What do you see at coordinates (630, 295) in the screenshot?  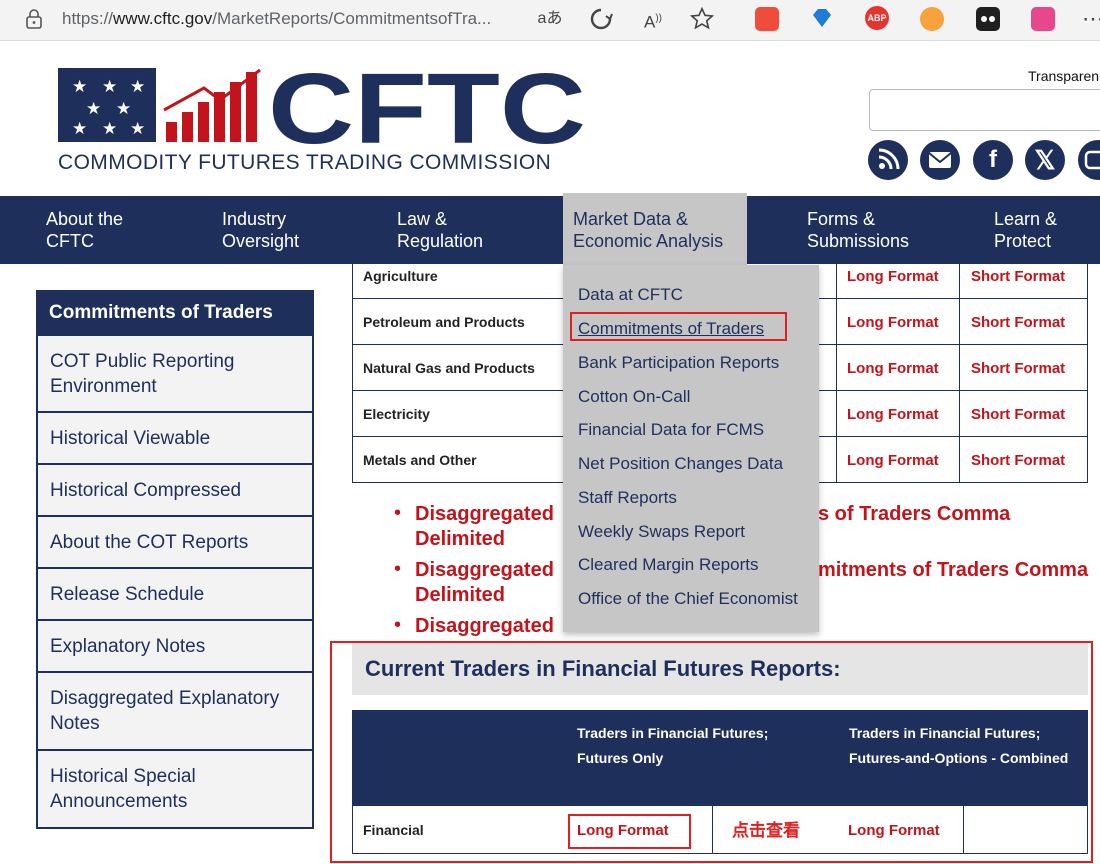 I see `menu-item-data-at-cftc: Data at CFTC` at bounding box center [630, 295].